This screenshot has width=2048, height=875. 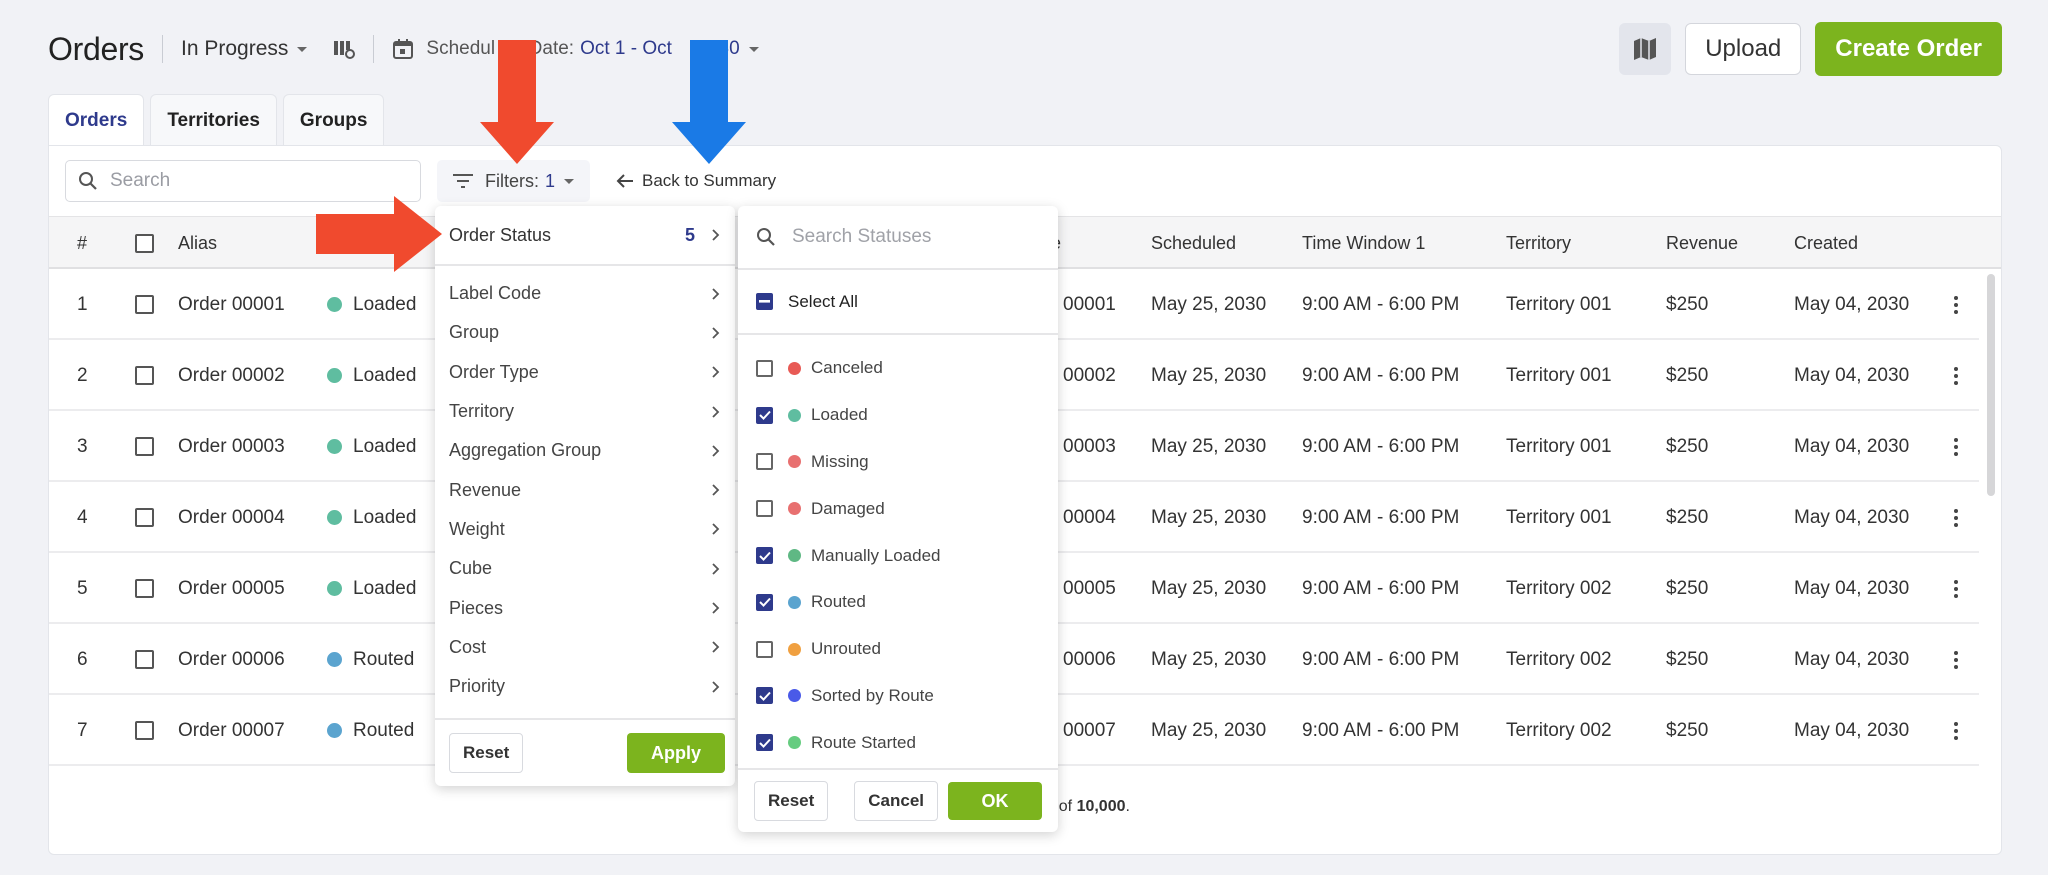 What do you see at coordinates (585, 647) in the screenshot?
I see `filter-item-cost: Cost` at bounding box center [585, 647].